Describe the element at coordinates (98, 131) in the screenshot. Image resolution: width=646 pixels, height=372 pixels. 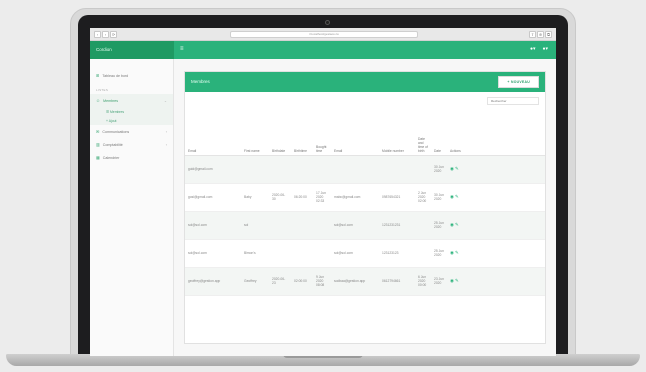
I see `mail-icon: ✉` at that location.